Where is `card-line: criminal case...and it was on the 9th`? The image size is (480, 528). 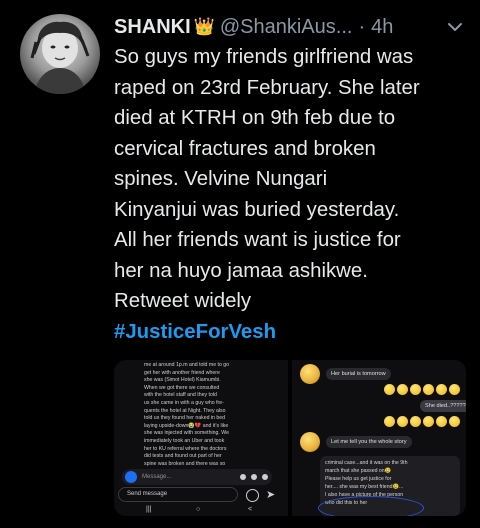 card-line: criminal case...and it was on the 9th is located at coordinates (366, 463).